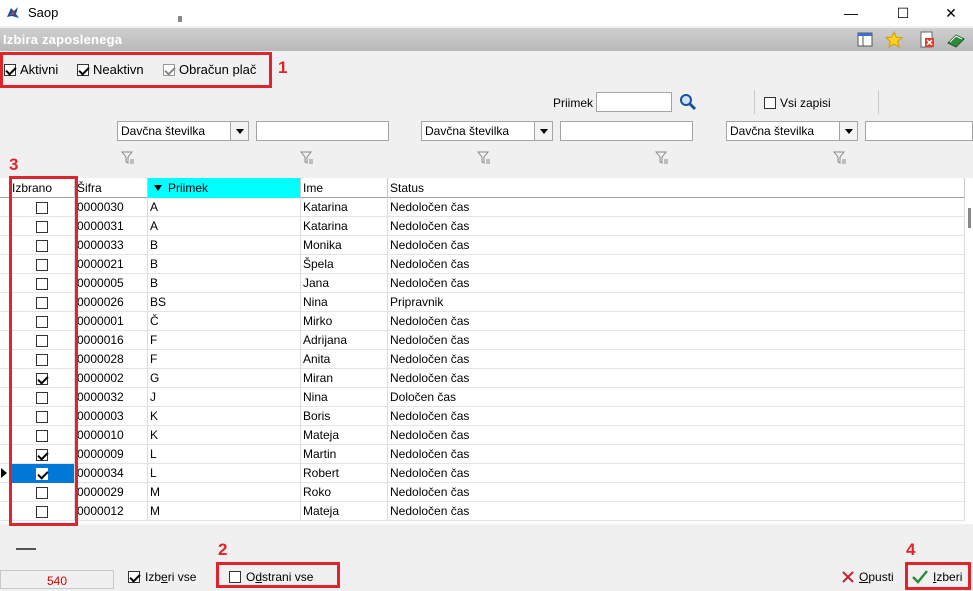  Describe the element at coordinates (865, 39) in the screenshot. I see `columns-settings-icon` at that location.